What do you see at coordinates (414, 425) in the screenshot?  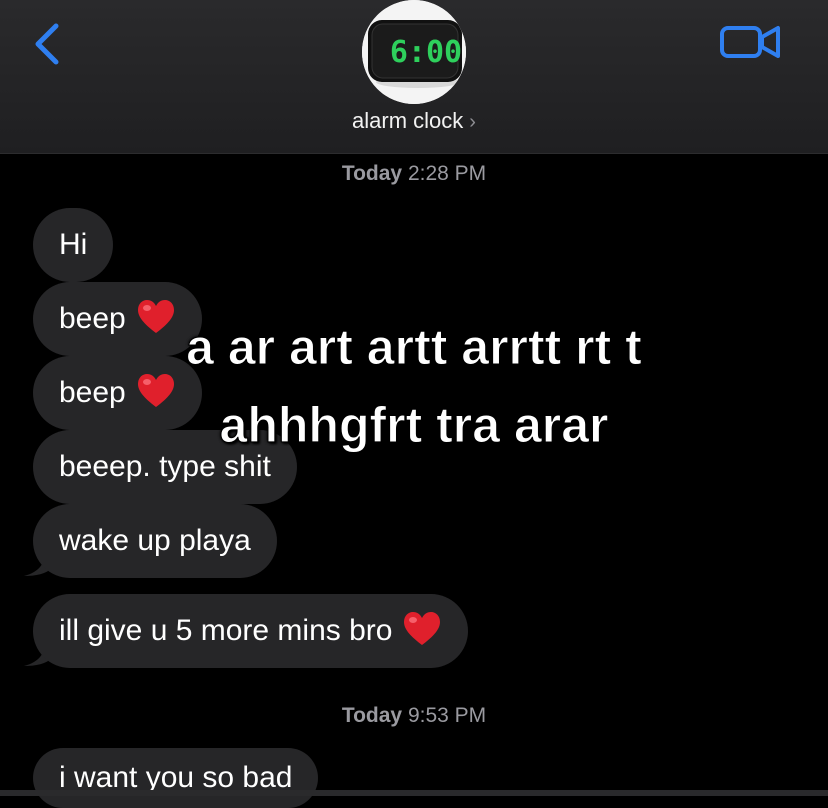 I see `overlay-caption-line-2: ahhhgfrt tra arar` at bounding box center [414, 425].